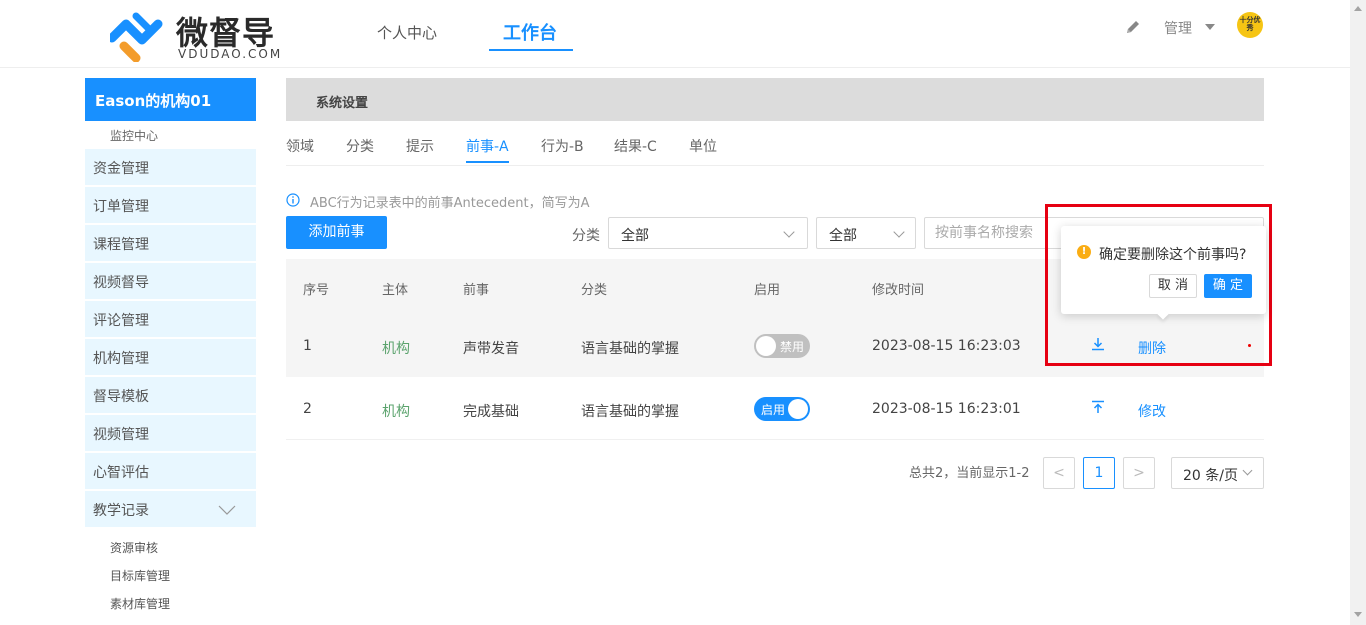  I want to click on delete-confirm-popover: ! 确定要删除这个前事吗? 取 消 确 定, so click(1163, 273).